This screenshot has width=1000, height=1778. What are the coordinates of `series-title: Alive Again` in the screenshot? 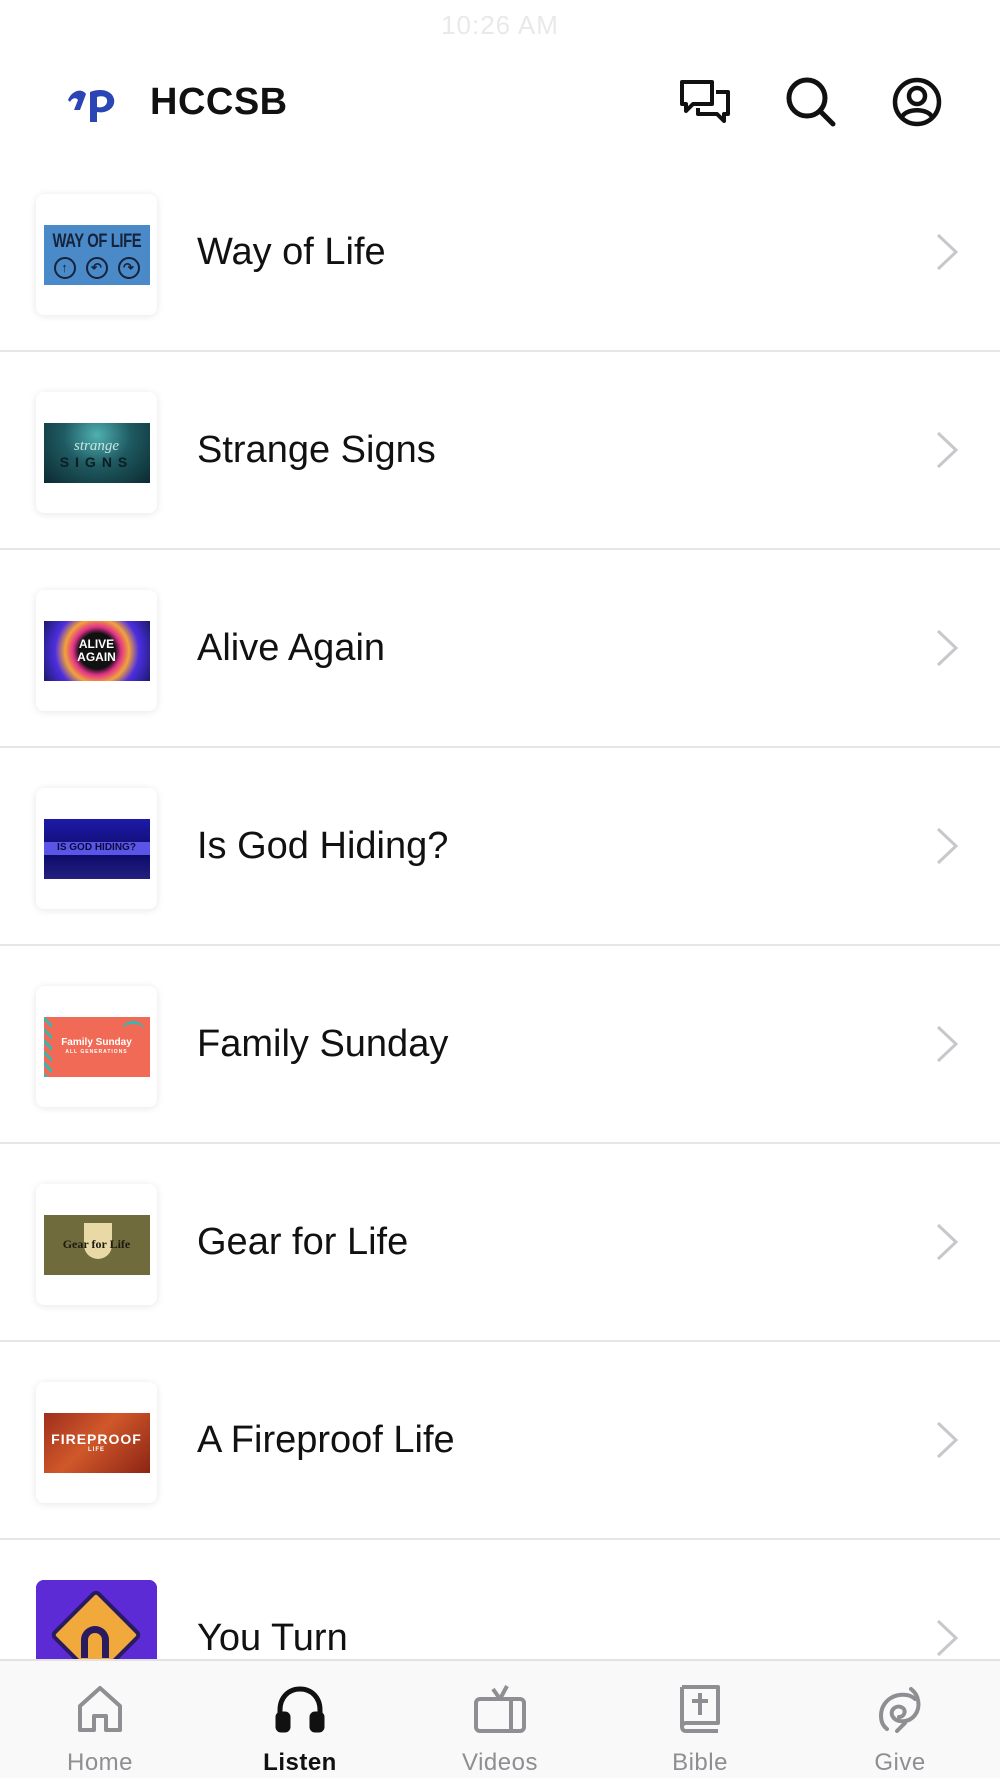 It's located at (291, 647).